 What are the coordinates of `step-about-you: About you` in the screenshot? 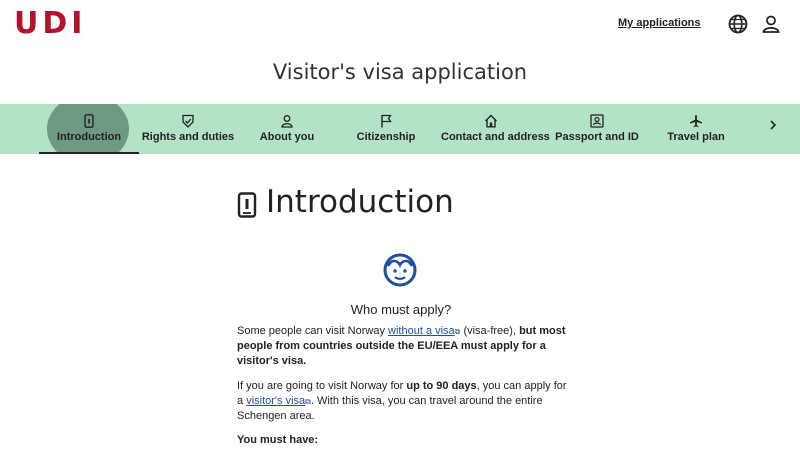 It's located at (287, 129).